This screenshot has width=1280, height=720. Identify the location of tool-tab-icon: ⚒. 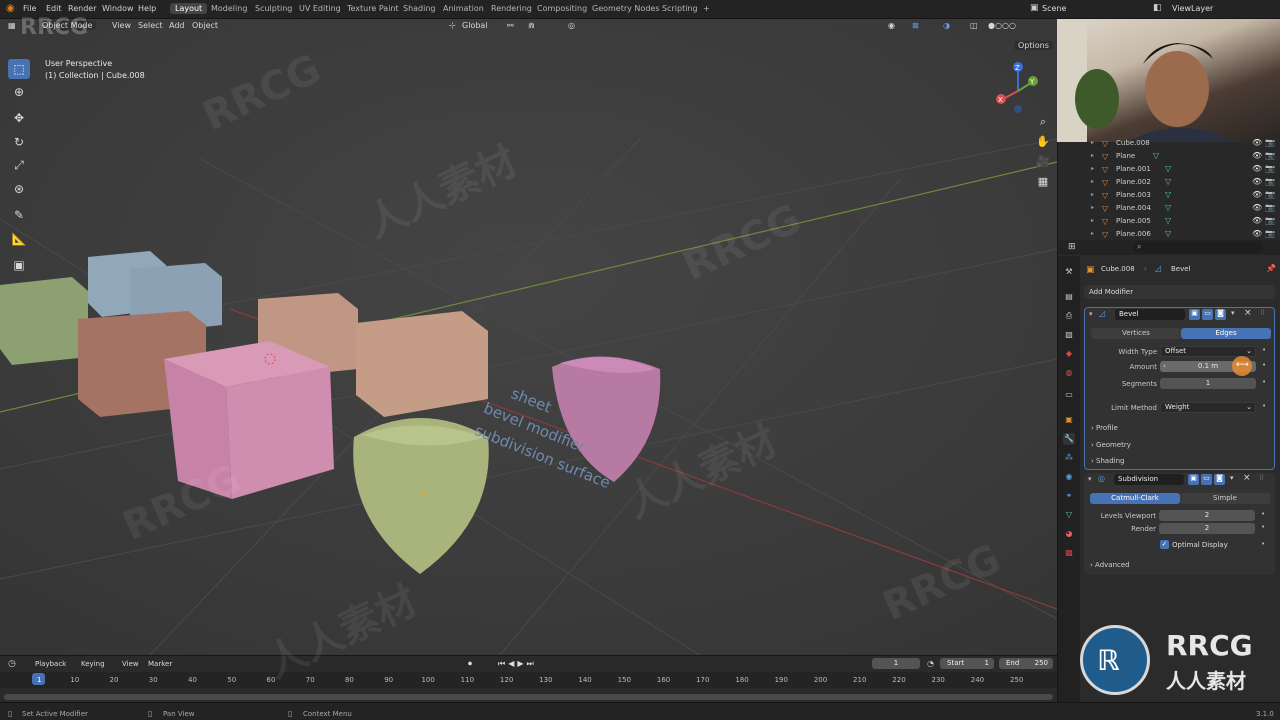
(1069, 272).